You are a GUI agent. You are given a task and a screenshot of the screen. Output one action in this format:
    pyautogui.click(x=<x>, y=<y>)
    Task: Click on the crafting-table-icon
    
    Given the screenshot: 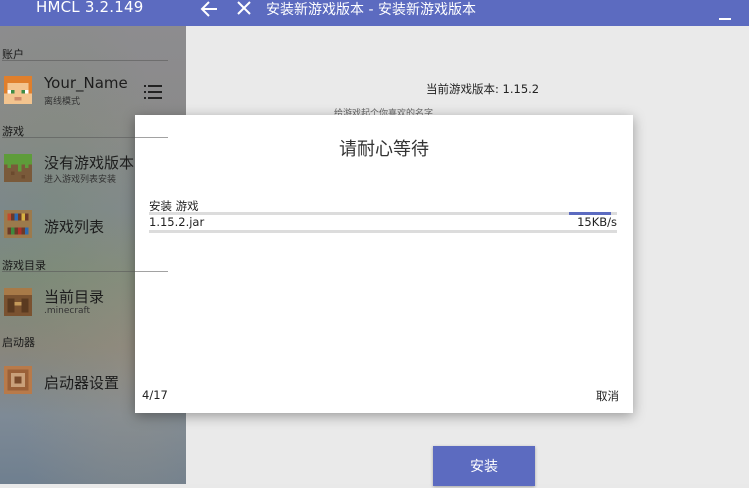 What is the action you would take?
    pyautogui.click(x=18, y=302)
    